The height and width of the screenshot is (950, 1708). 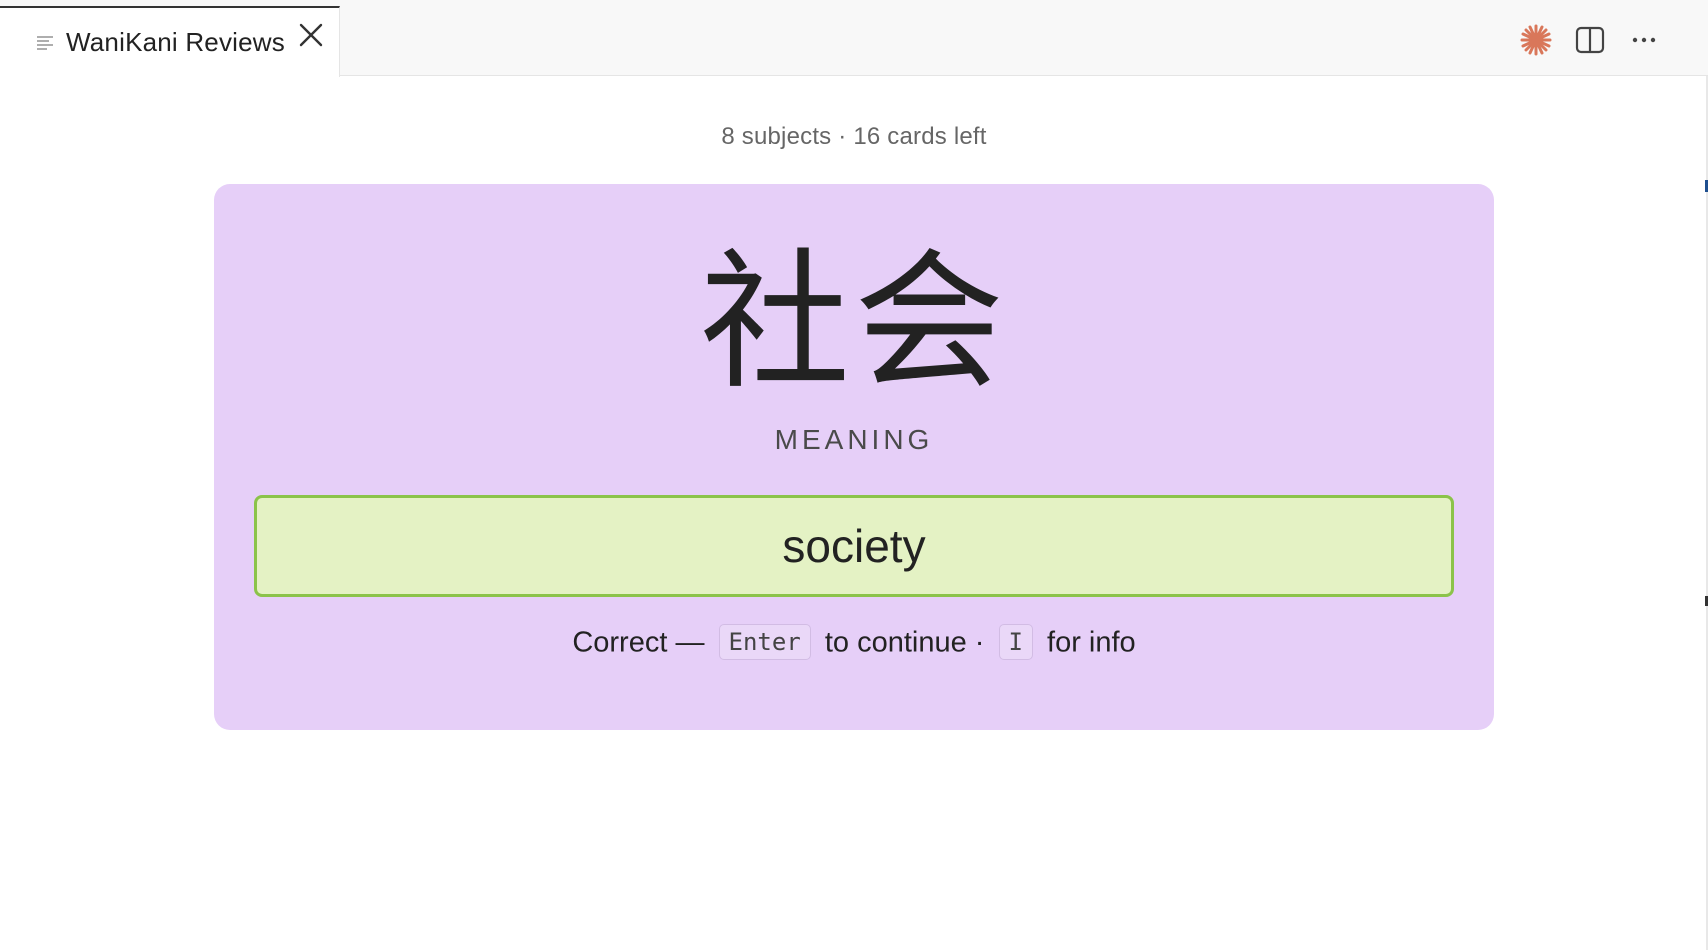 I want to click on more-actions-icon, so click(x=1644, y=40).